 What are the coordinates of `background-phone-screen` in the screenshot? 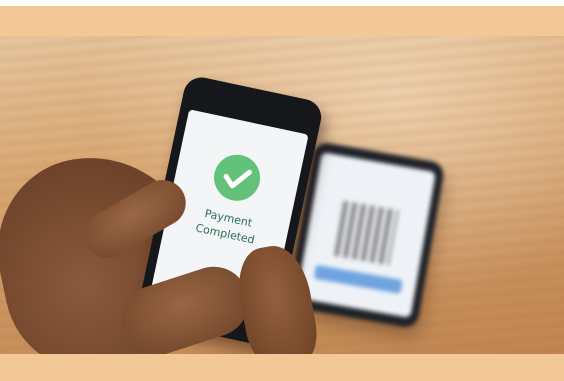 It's located at (366, 235).